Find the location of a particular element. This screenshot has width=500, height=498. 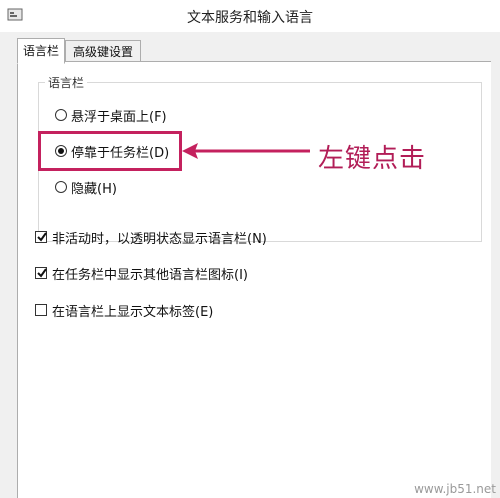

title-bar: 文本服务和输入语言 is located at coordinates (250, 16).